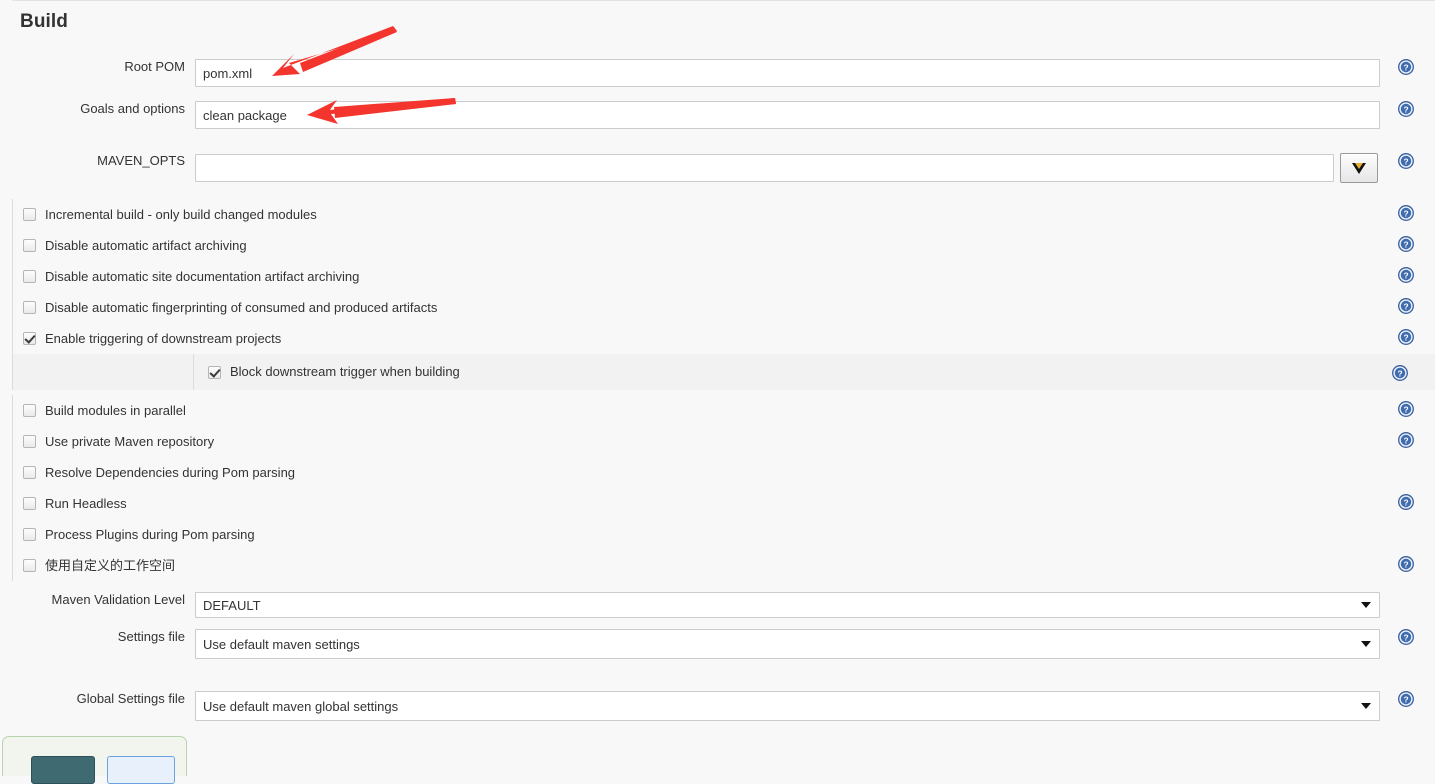 The image size is (1435, 784). I want to click on form-row-goals: Goals and options, so click(717, 115).